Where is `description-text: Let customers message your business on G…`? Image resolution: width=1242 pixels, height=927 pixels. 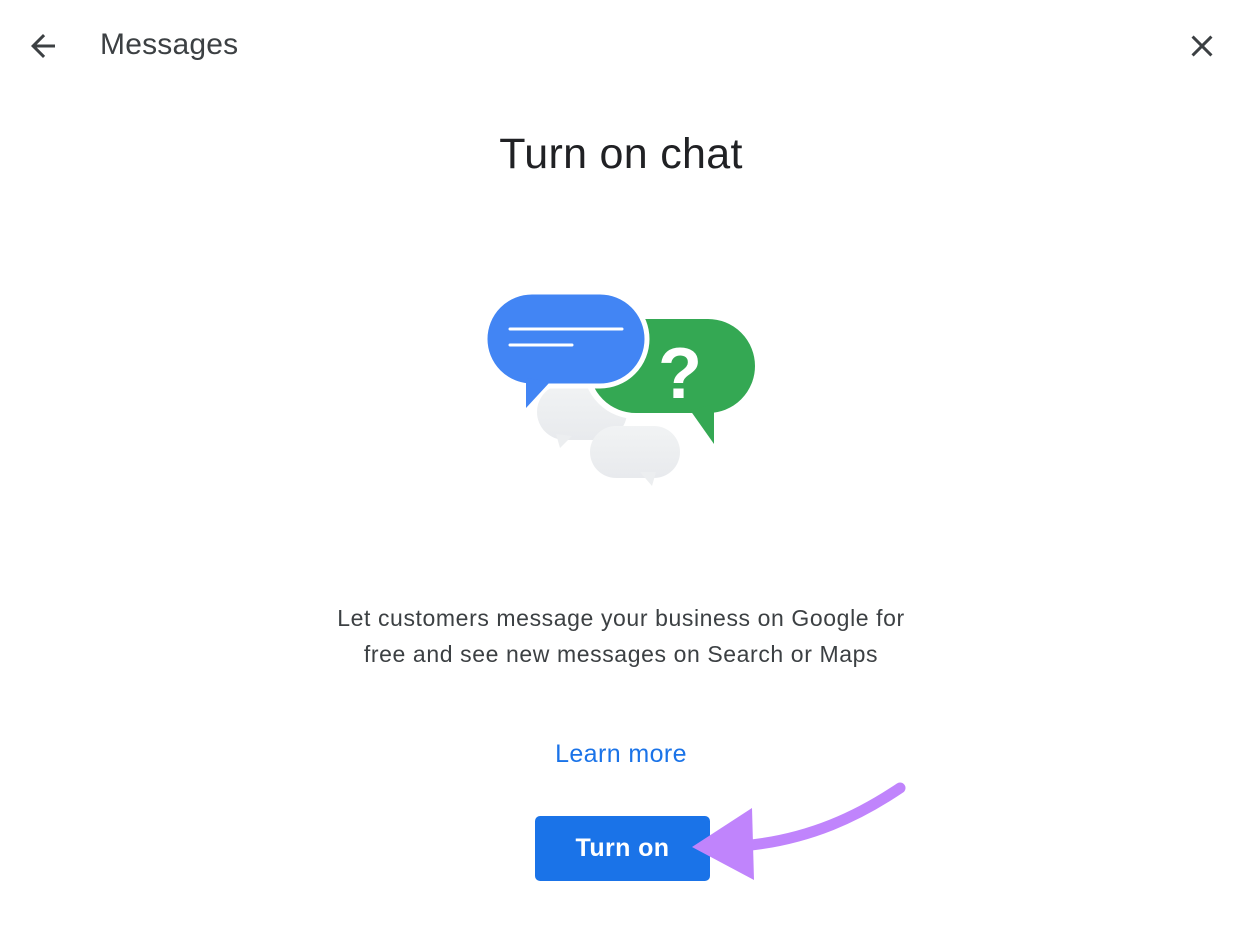 description-text: Let customers message your business on G… is located at coordinates (621, 636).